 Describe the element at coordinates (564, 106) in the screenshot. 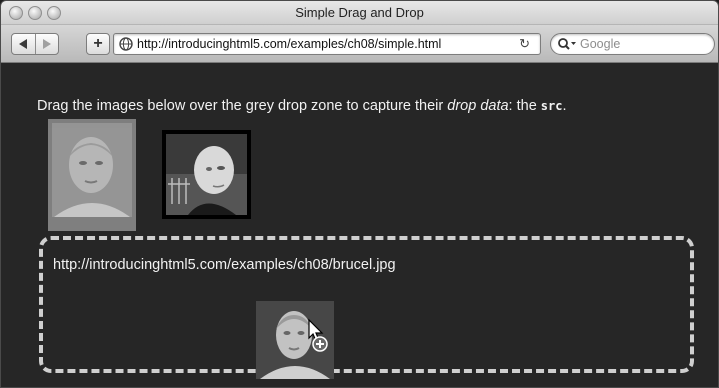

I see `instructions-suffix: .` at that location.